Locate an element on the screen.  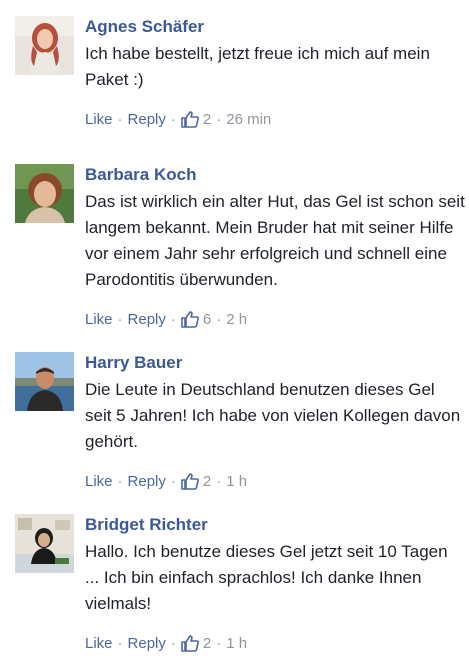
comment-time: 26 min is located at coordinates (249, 119).